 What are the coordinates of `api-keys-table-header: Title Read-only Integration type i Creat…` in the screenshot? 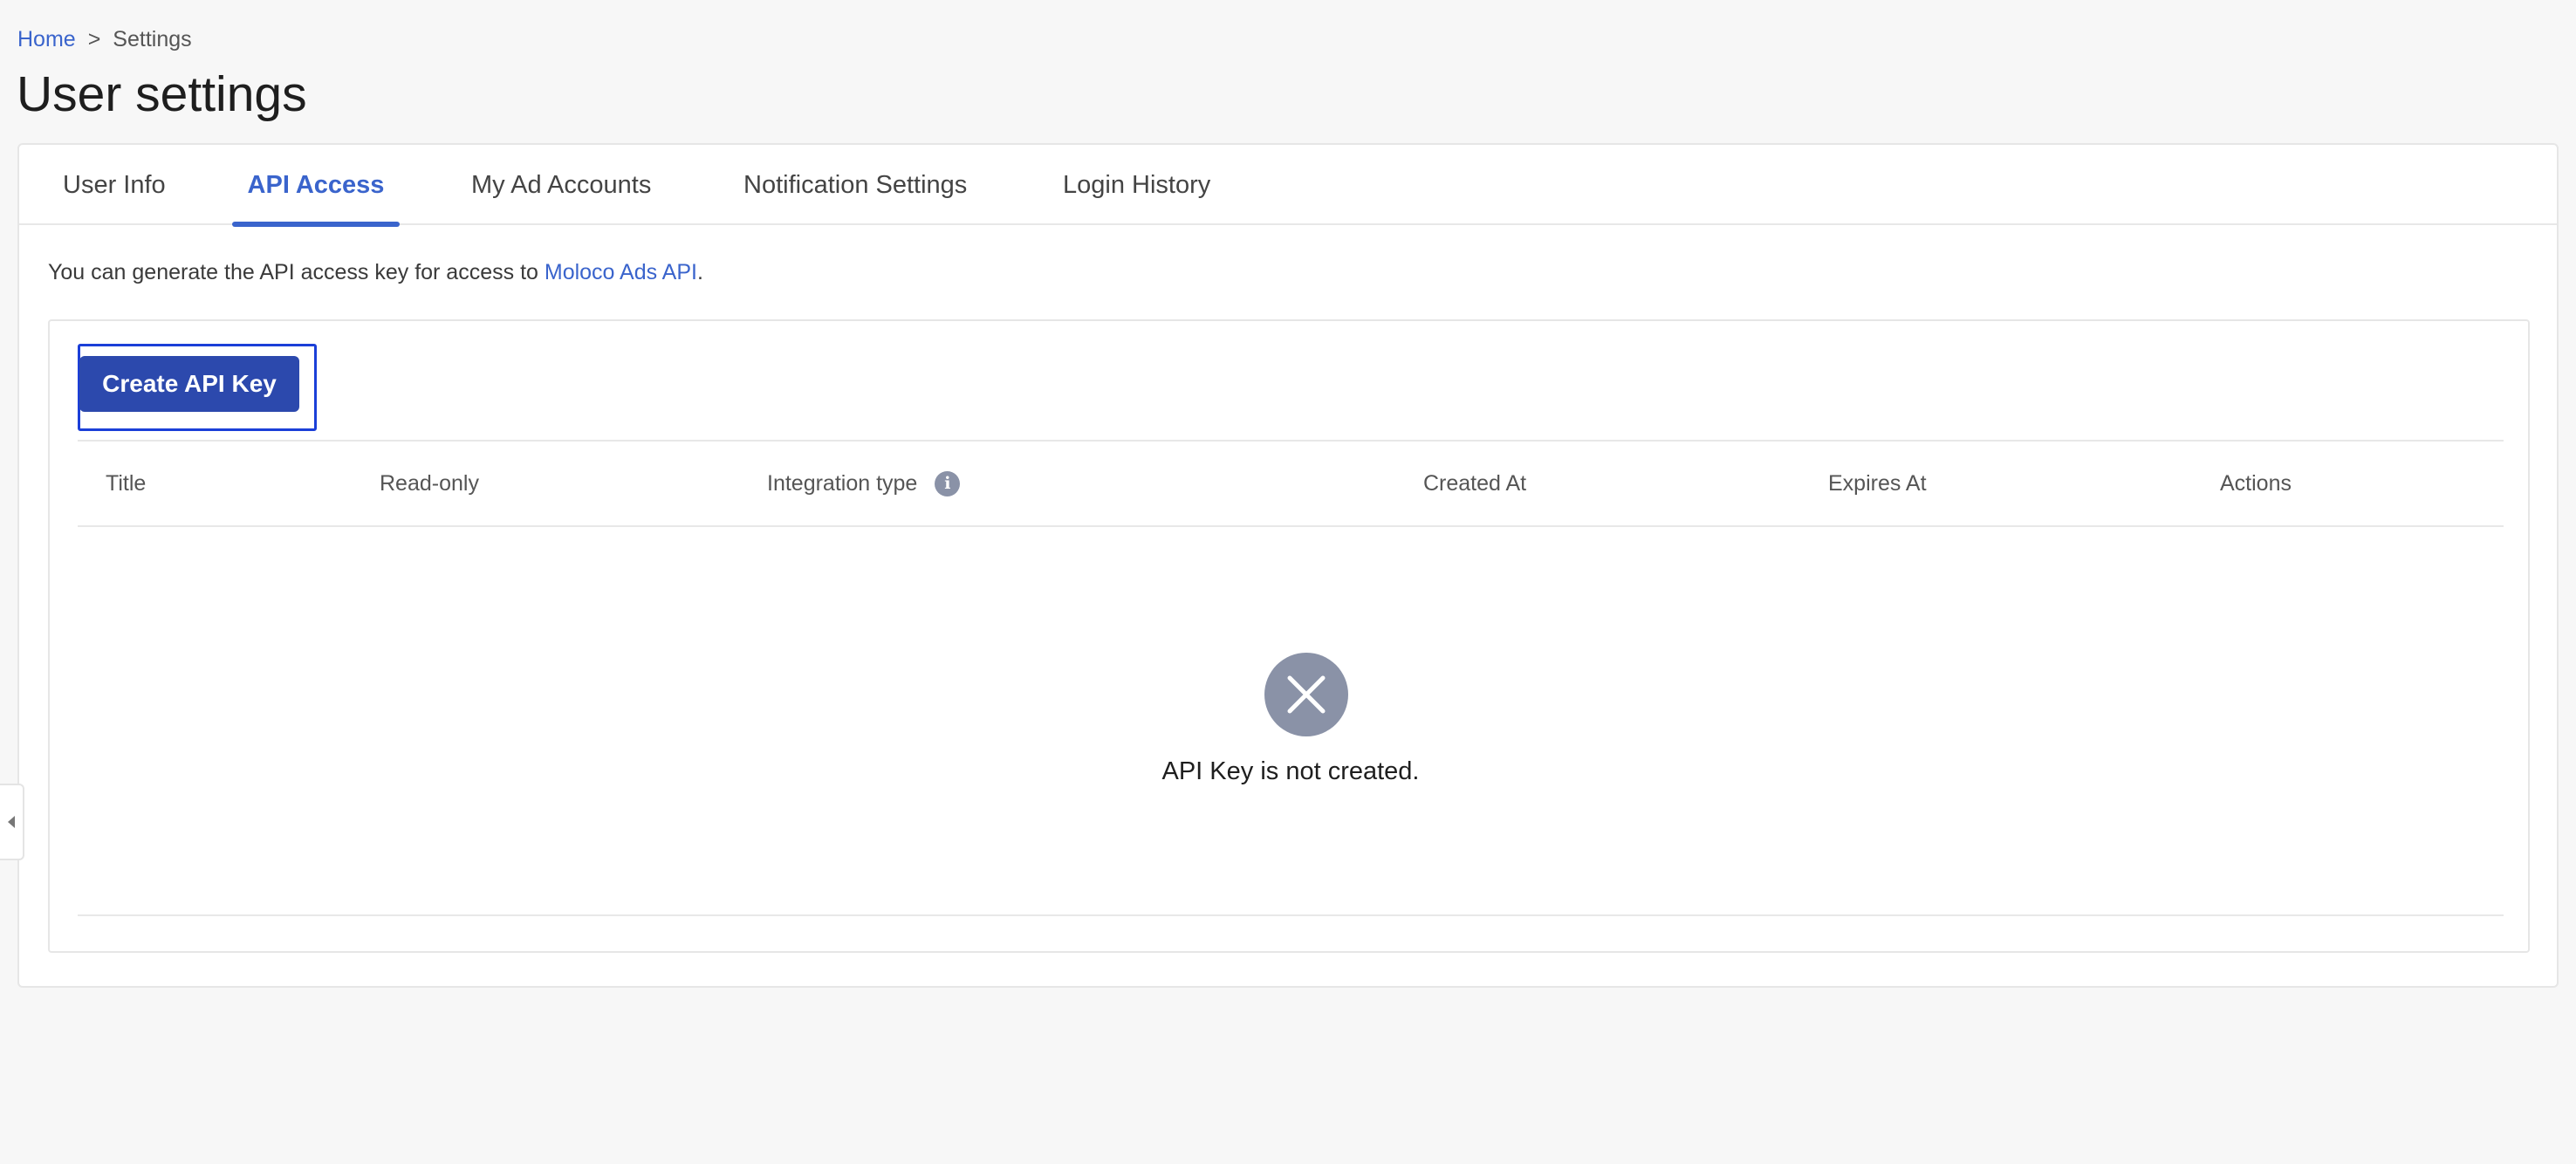 It's located at (1291, 483).